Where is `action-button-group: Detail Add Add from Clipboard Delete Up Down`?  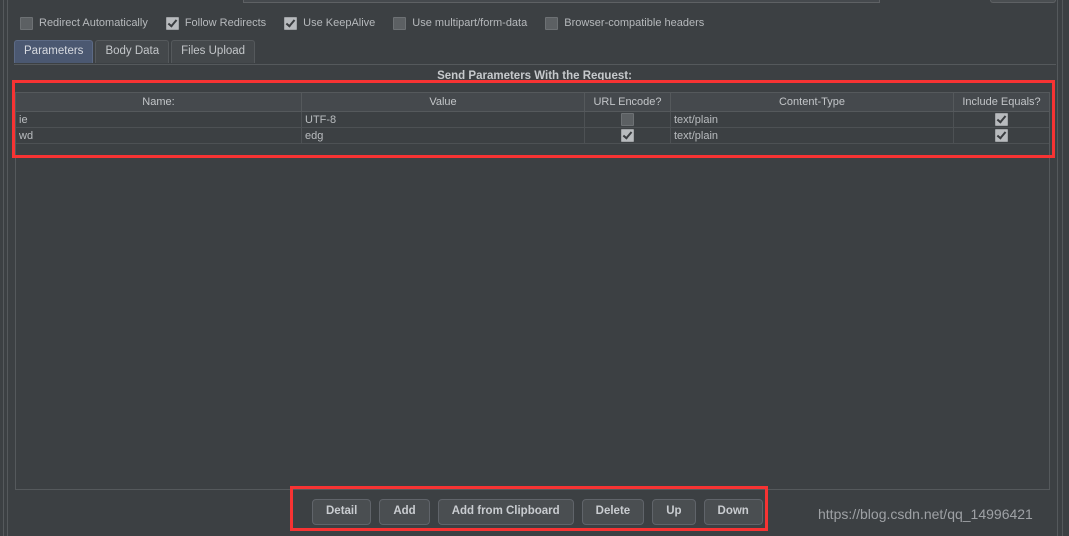
action-button-group: Detail Add Add from Clipboard Delete Up Down is located at coordinates (537, 512).